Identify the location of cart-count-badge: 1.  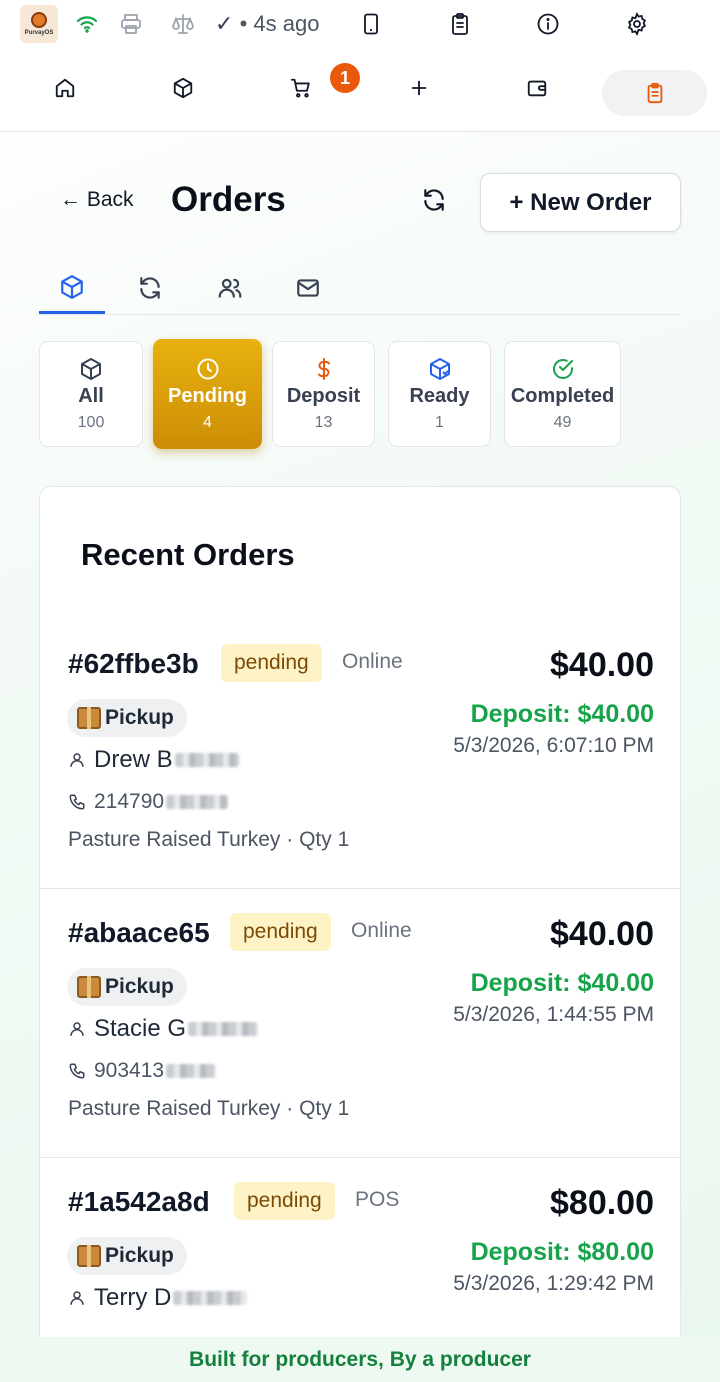
(345, 78).